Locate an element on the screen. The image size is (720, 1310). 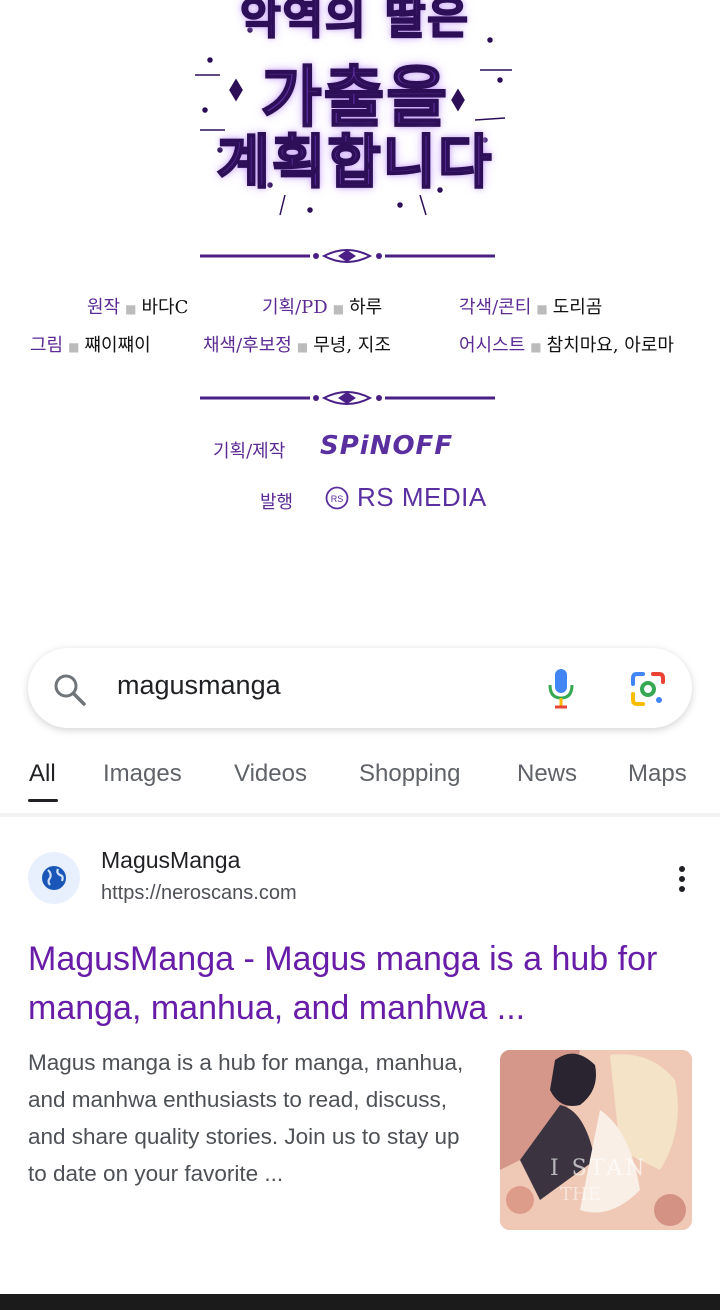
credit-role: 원작 is located at coordinates (104, 307).